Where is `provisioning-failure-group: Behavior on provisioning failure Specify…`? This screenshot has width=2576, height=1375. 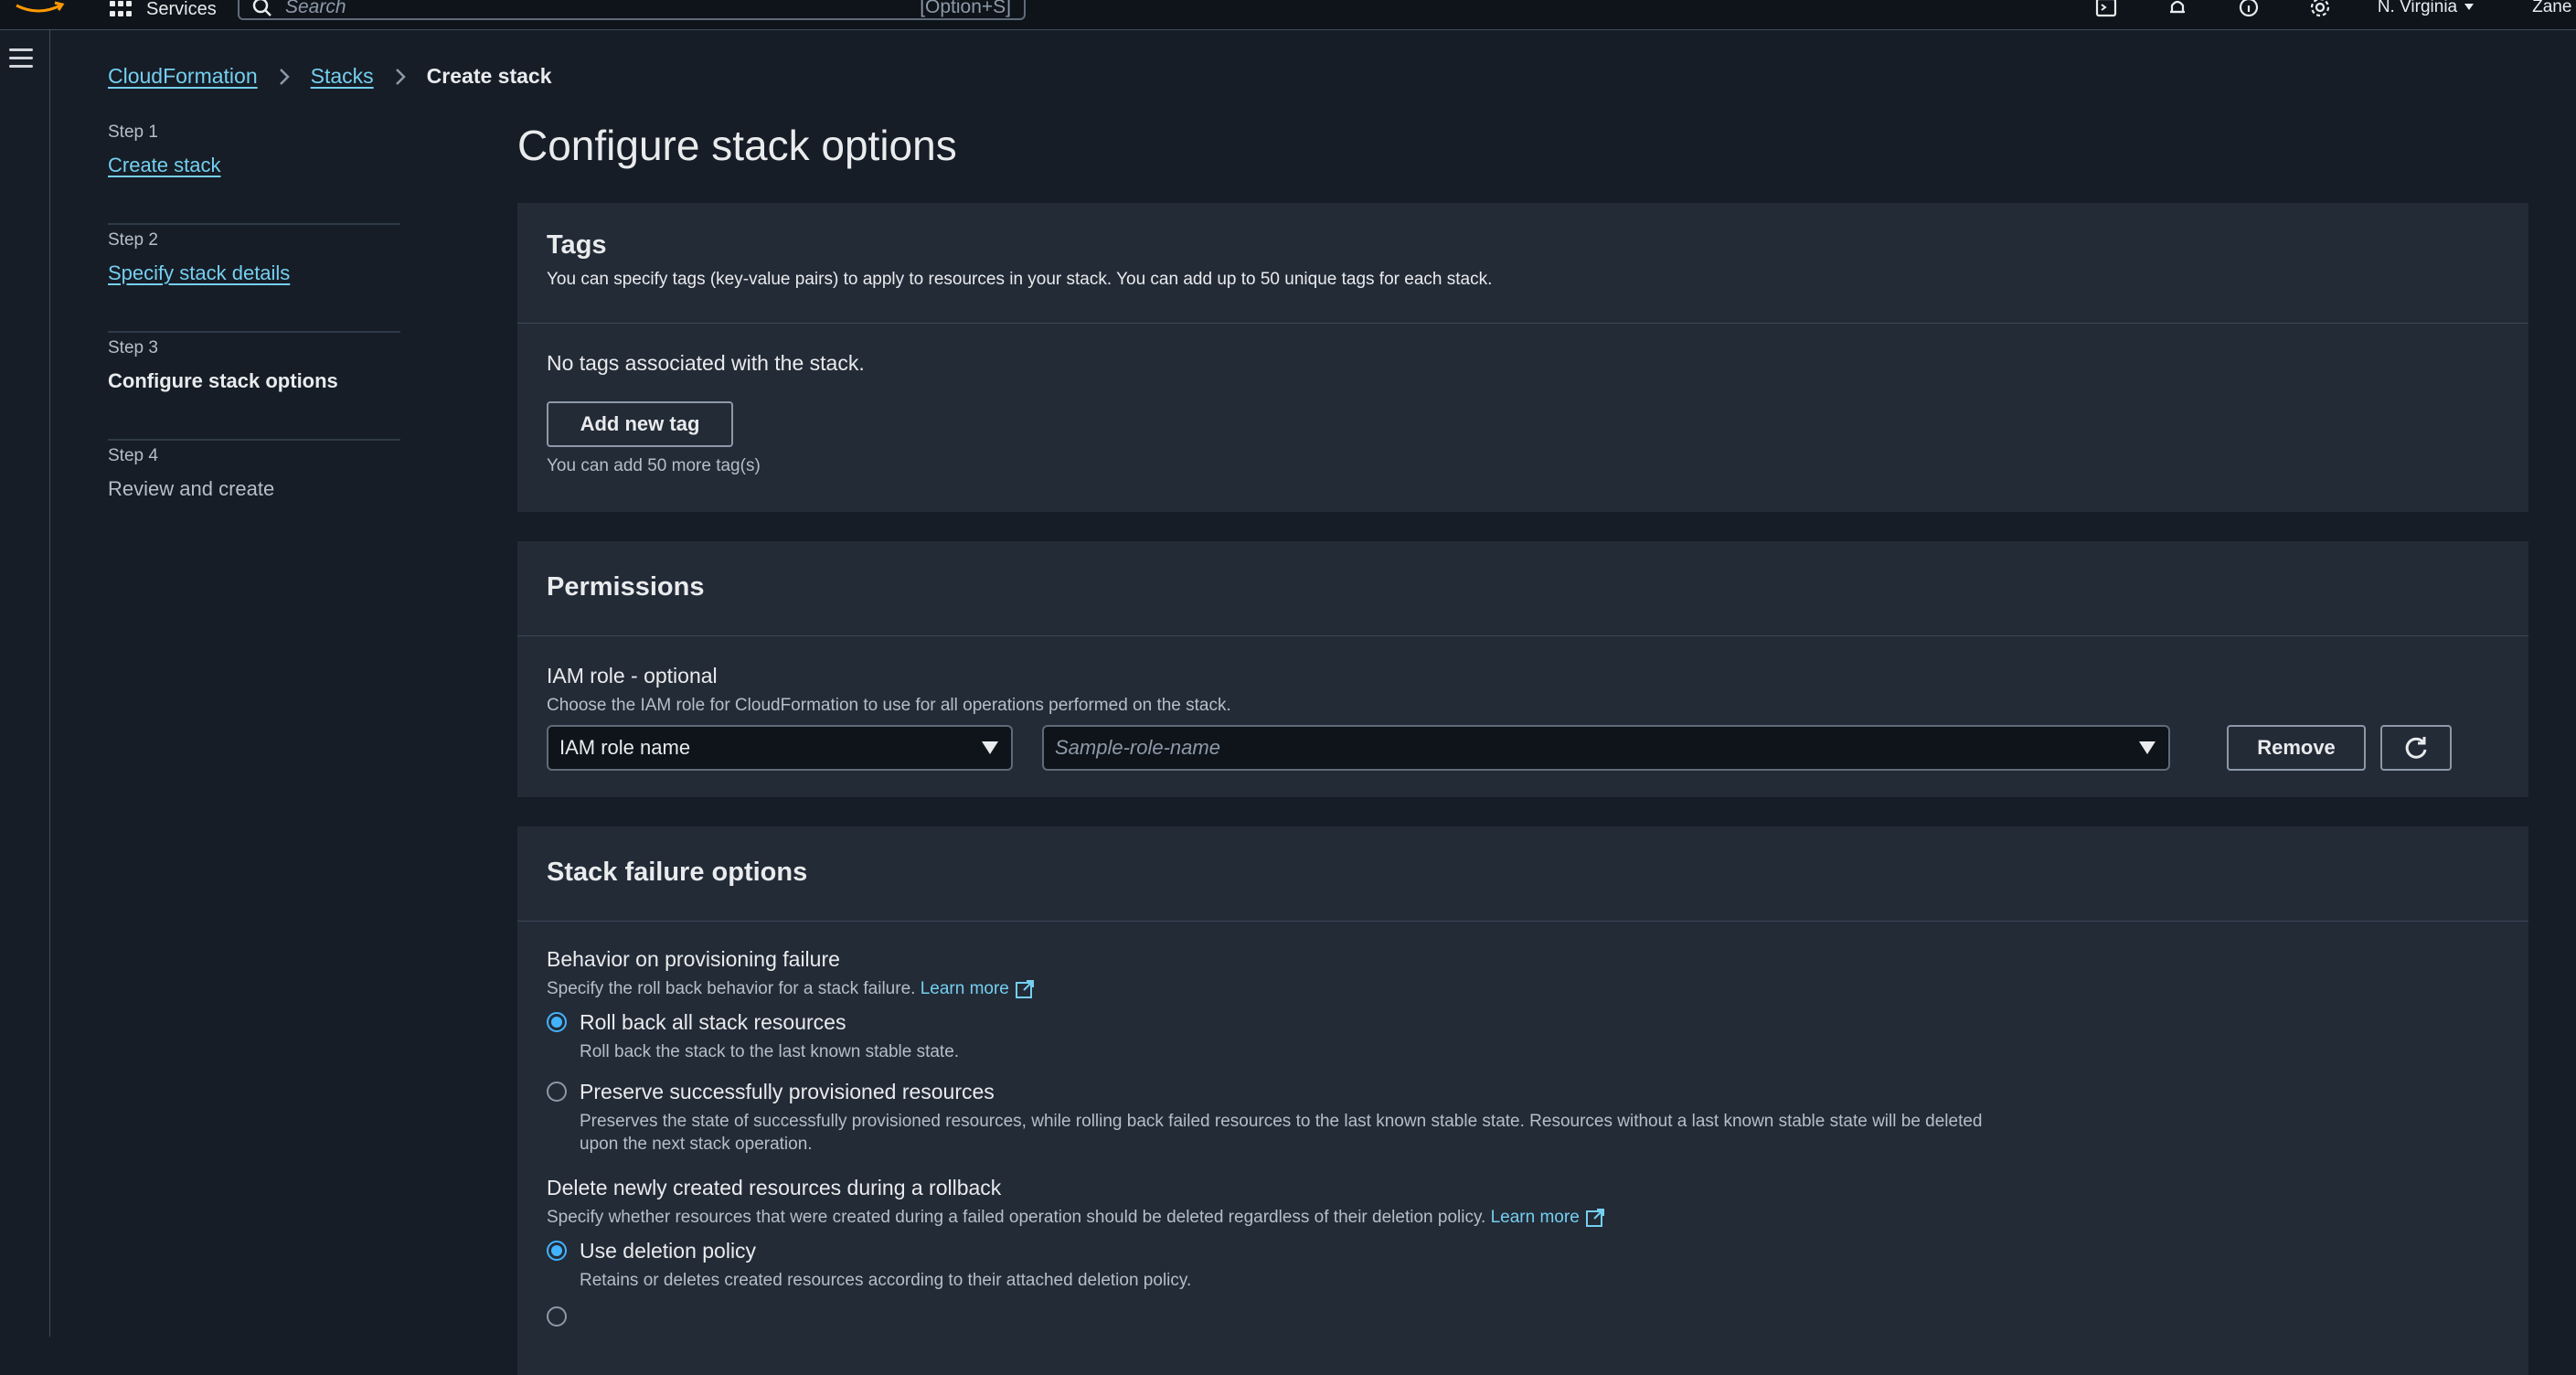
provisioning-failure-group: Behavior on provisioning failure Specify… is located at coordinates (1523, 1051).